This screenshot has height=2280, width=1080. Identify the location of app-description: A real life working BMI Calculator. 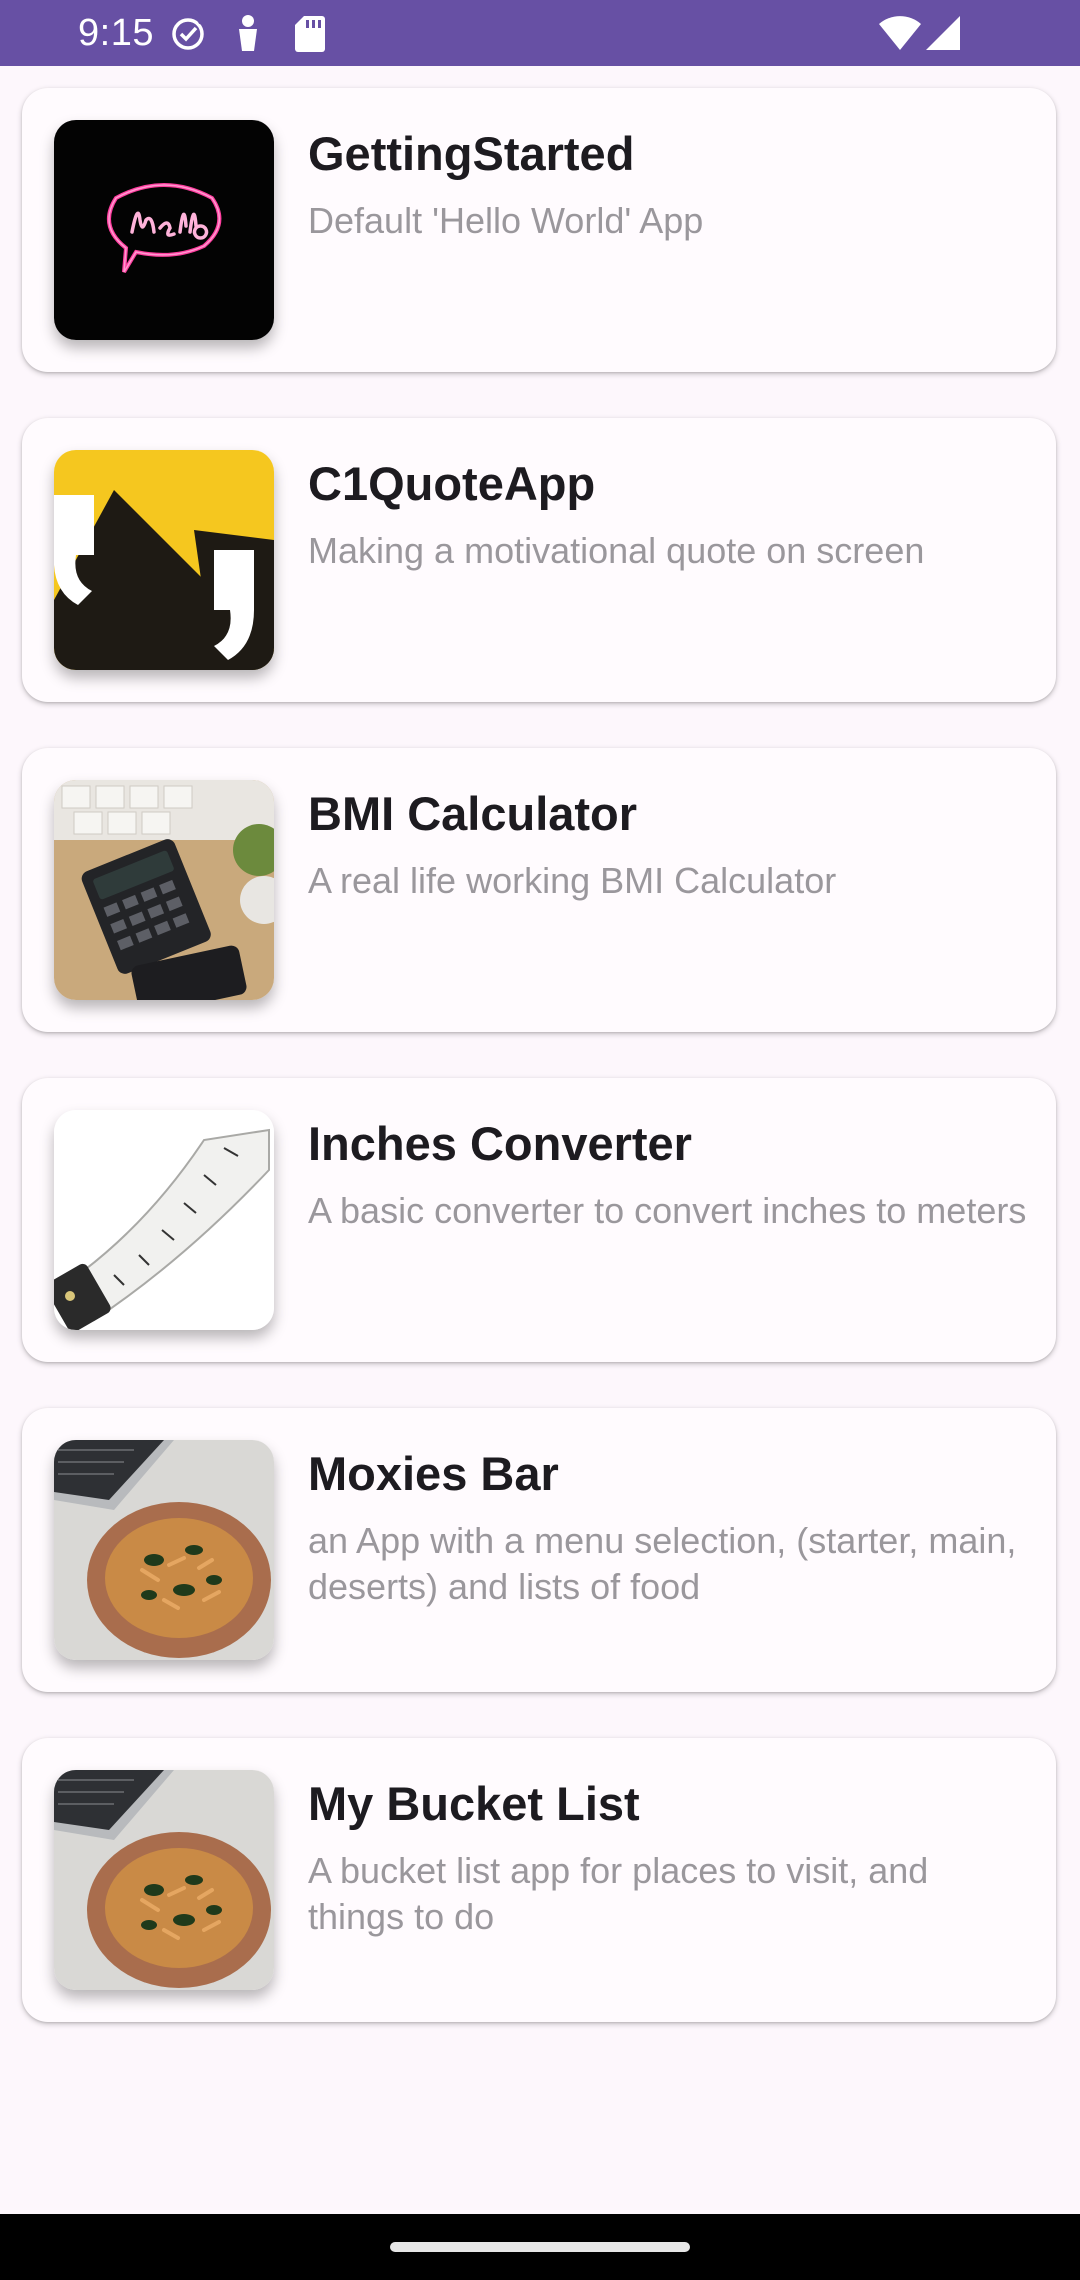
(572, 880).